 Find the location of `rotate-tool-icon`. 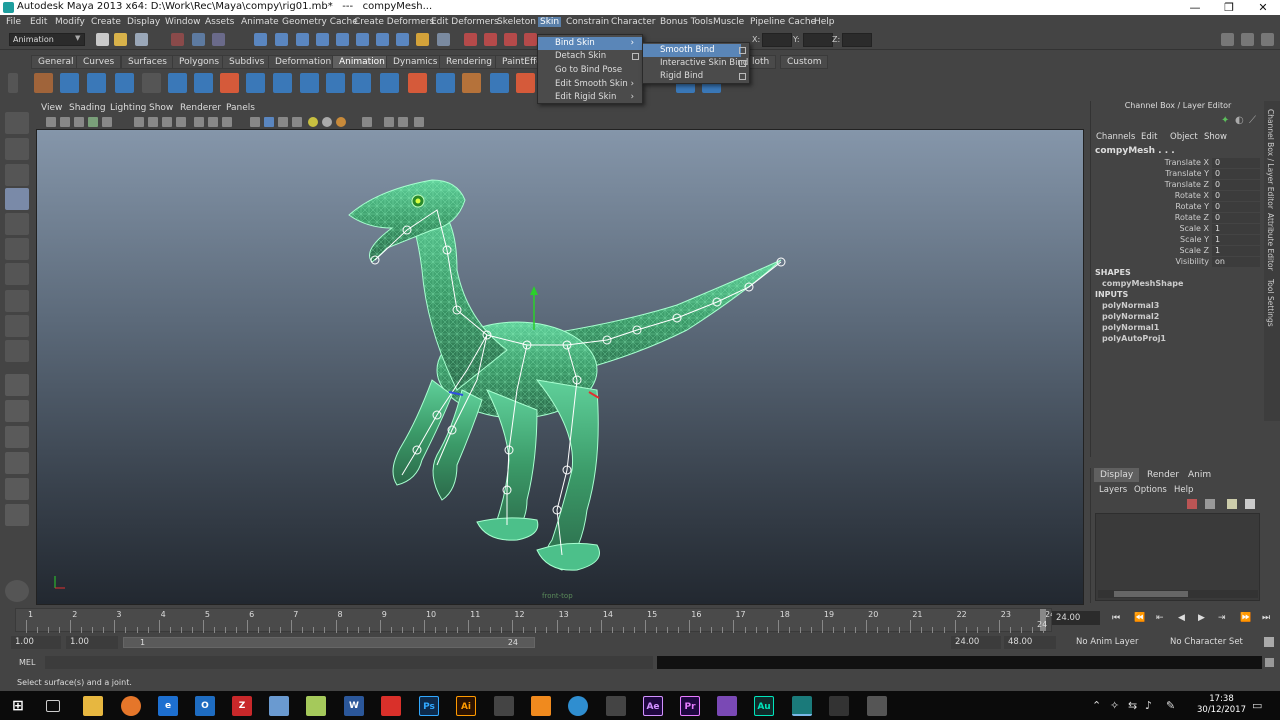

rotate-tool-icon is located at coordinates (17, 224).